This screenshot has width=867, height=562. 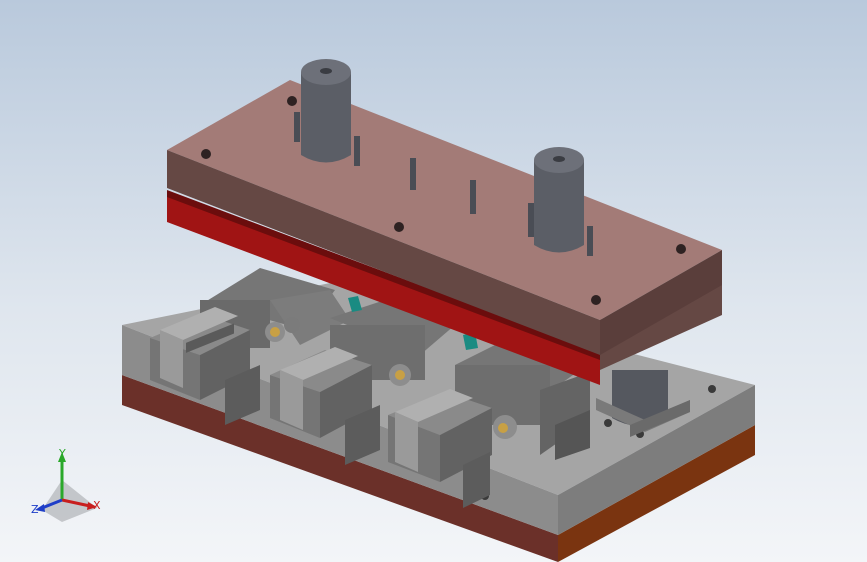 What do you see at coordinates (97, 505) in the screenshot?
I see `triad-x-label: X` at bounding box center [97, 505].